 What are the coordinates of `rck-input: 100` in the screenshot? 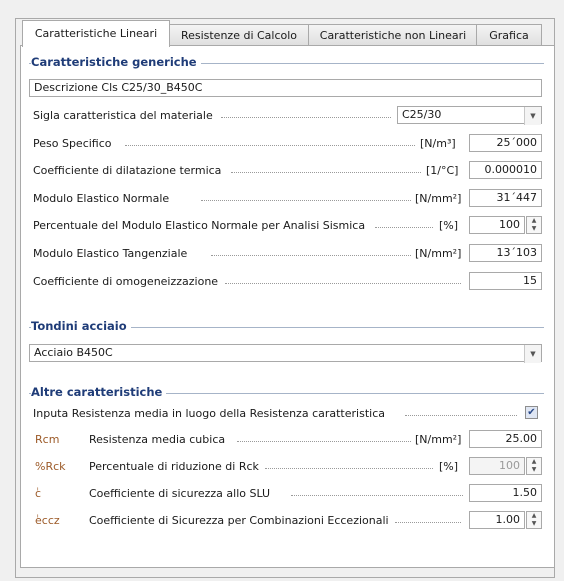 It's located at (497, 466).